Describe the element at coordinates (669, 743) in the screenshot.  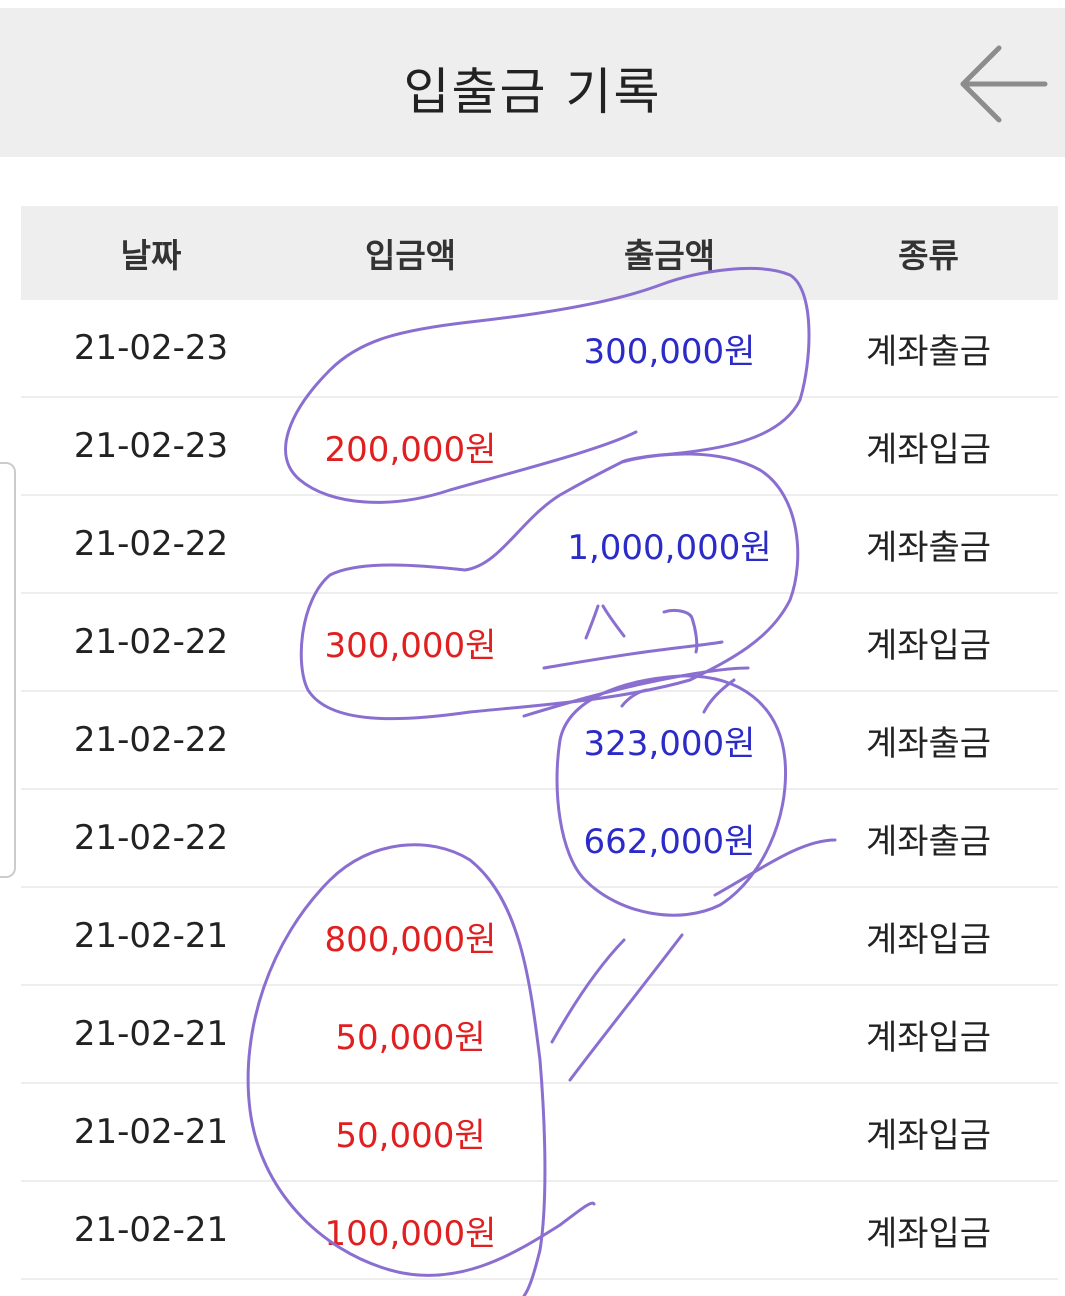
I see `withdrawal-cell: 323,000원` at that location.